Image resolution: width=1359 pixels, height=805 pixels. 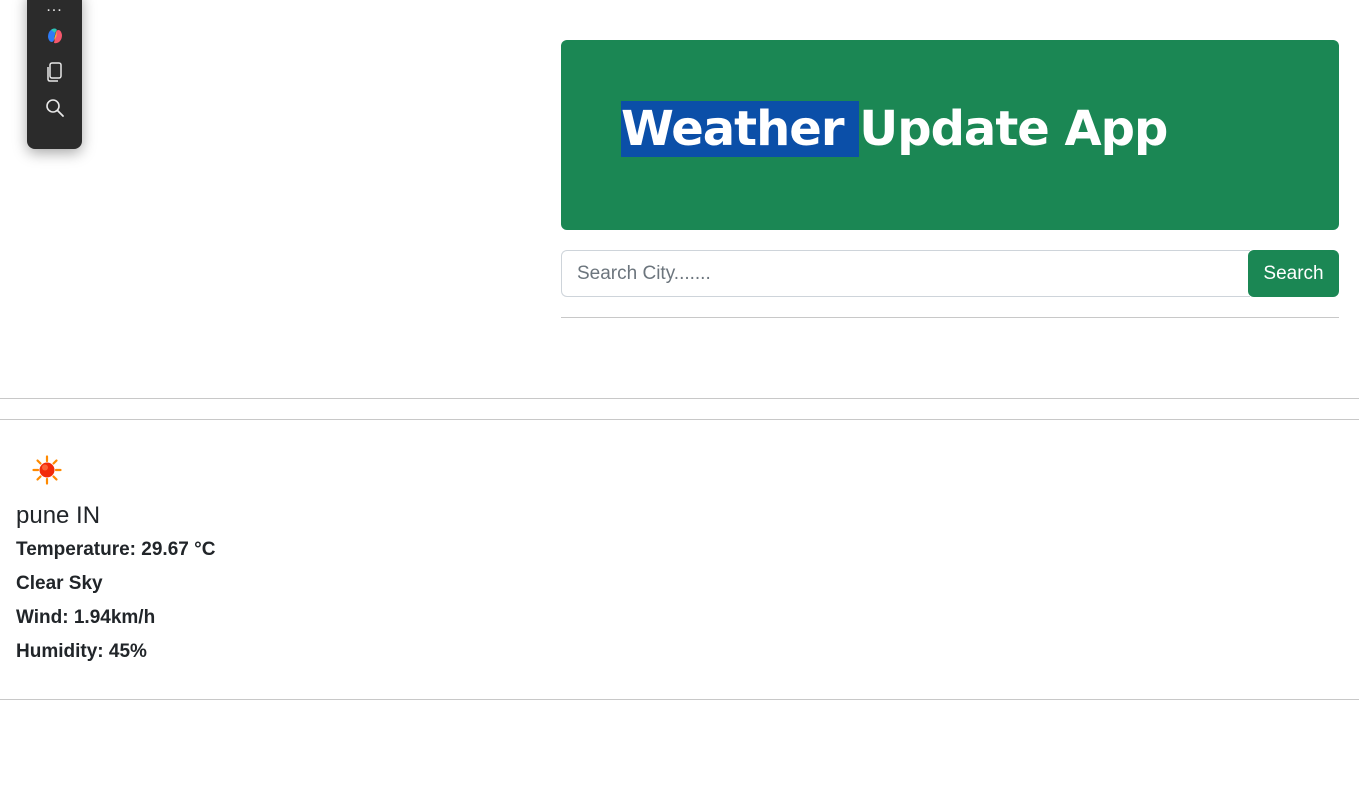 What do you see at coordinates (740, 129) in the screenshot?
I see `selected-title-text: Weather` at bounding box center [740, 129].